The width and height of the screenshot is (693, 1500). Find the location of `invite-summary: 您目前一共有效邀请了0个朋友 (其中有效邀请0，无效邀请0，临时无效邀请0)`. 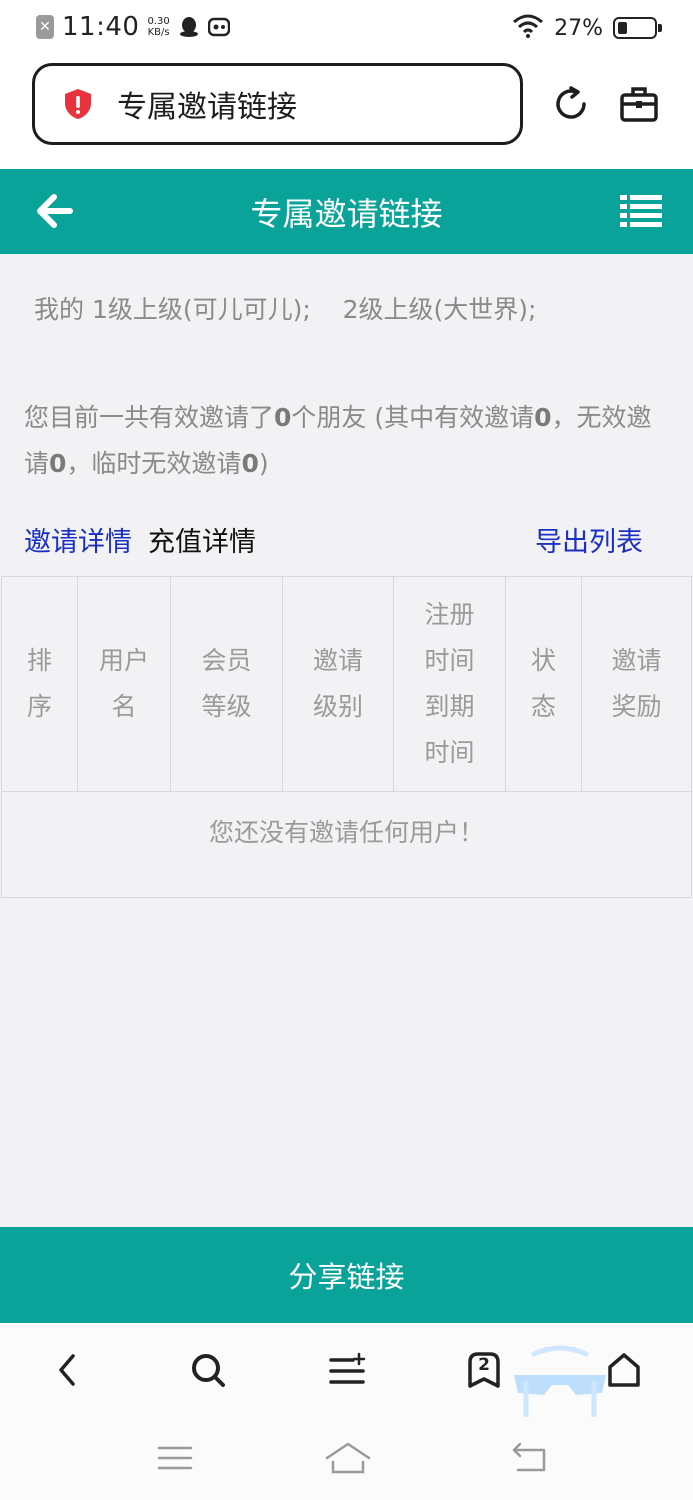

invite-summary: 您目前一共有效邀请了0个朋友 (其中有效邀请0，无效邀请0，临时无效邀请0) is located at coordinates (338, 440).